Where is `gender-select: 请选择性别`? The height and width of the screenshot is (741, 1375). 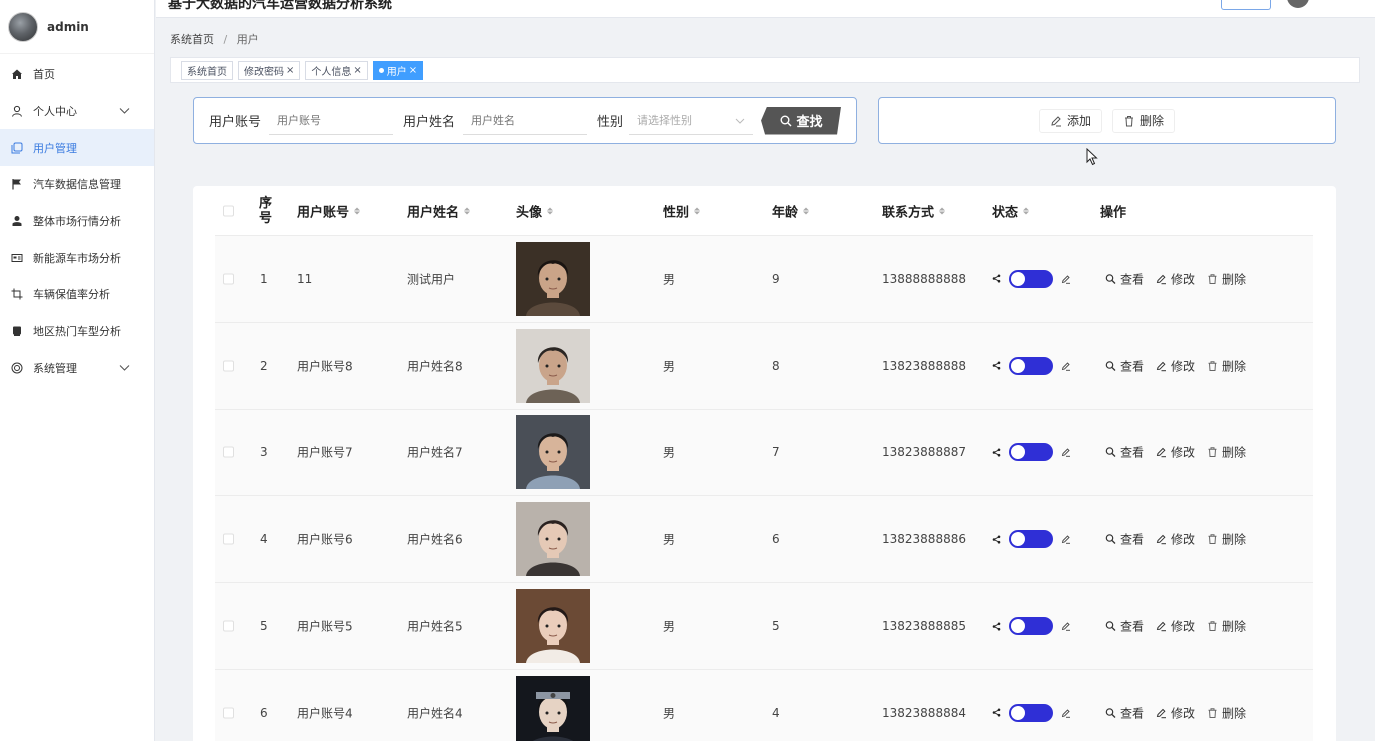 gender-select: 请选择性别 is located at coordinates (691, 121).